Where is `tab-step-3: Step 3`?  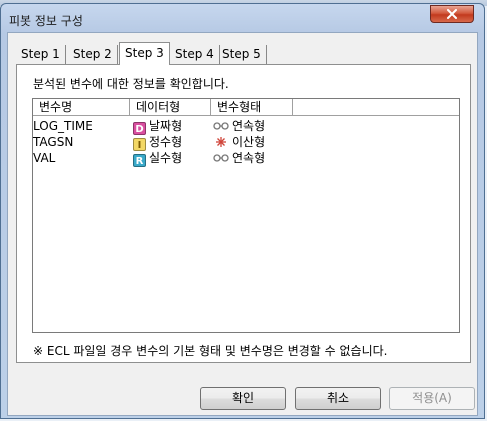 tab-step-3: Step 3 is located at coordinates (144, 53).